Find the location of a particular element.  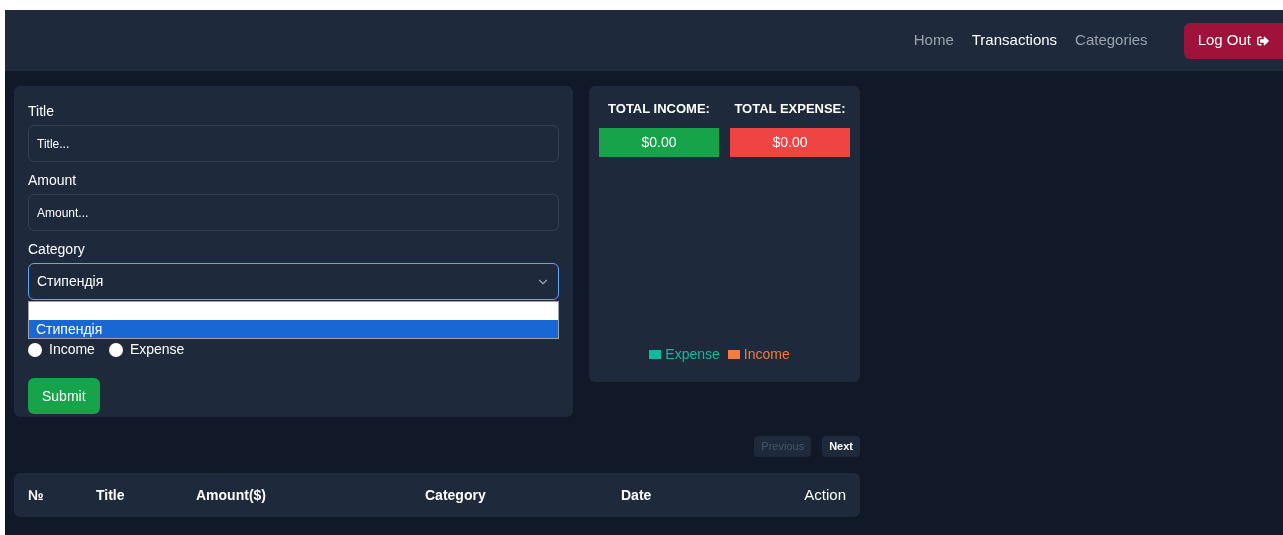

logout-icon is located at coordinates (1263, 40).